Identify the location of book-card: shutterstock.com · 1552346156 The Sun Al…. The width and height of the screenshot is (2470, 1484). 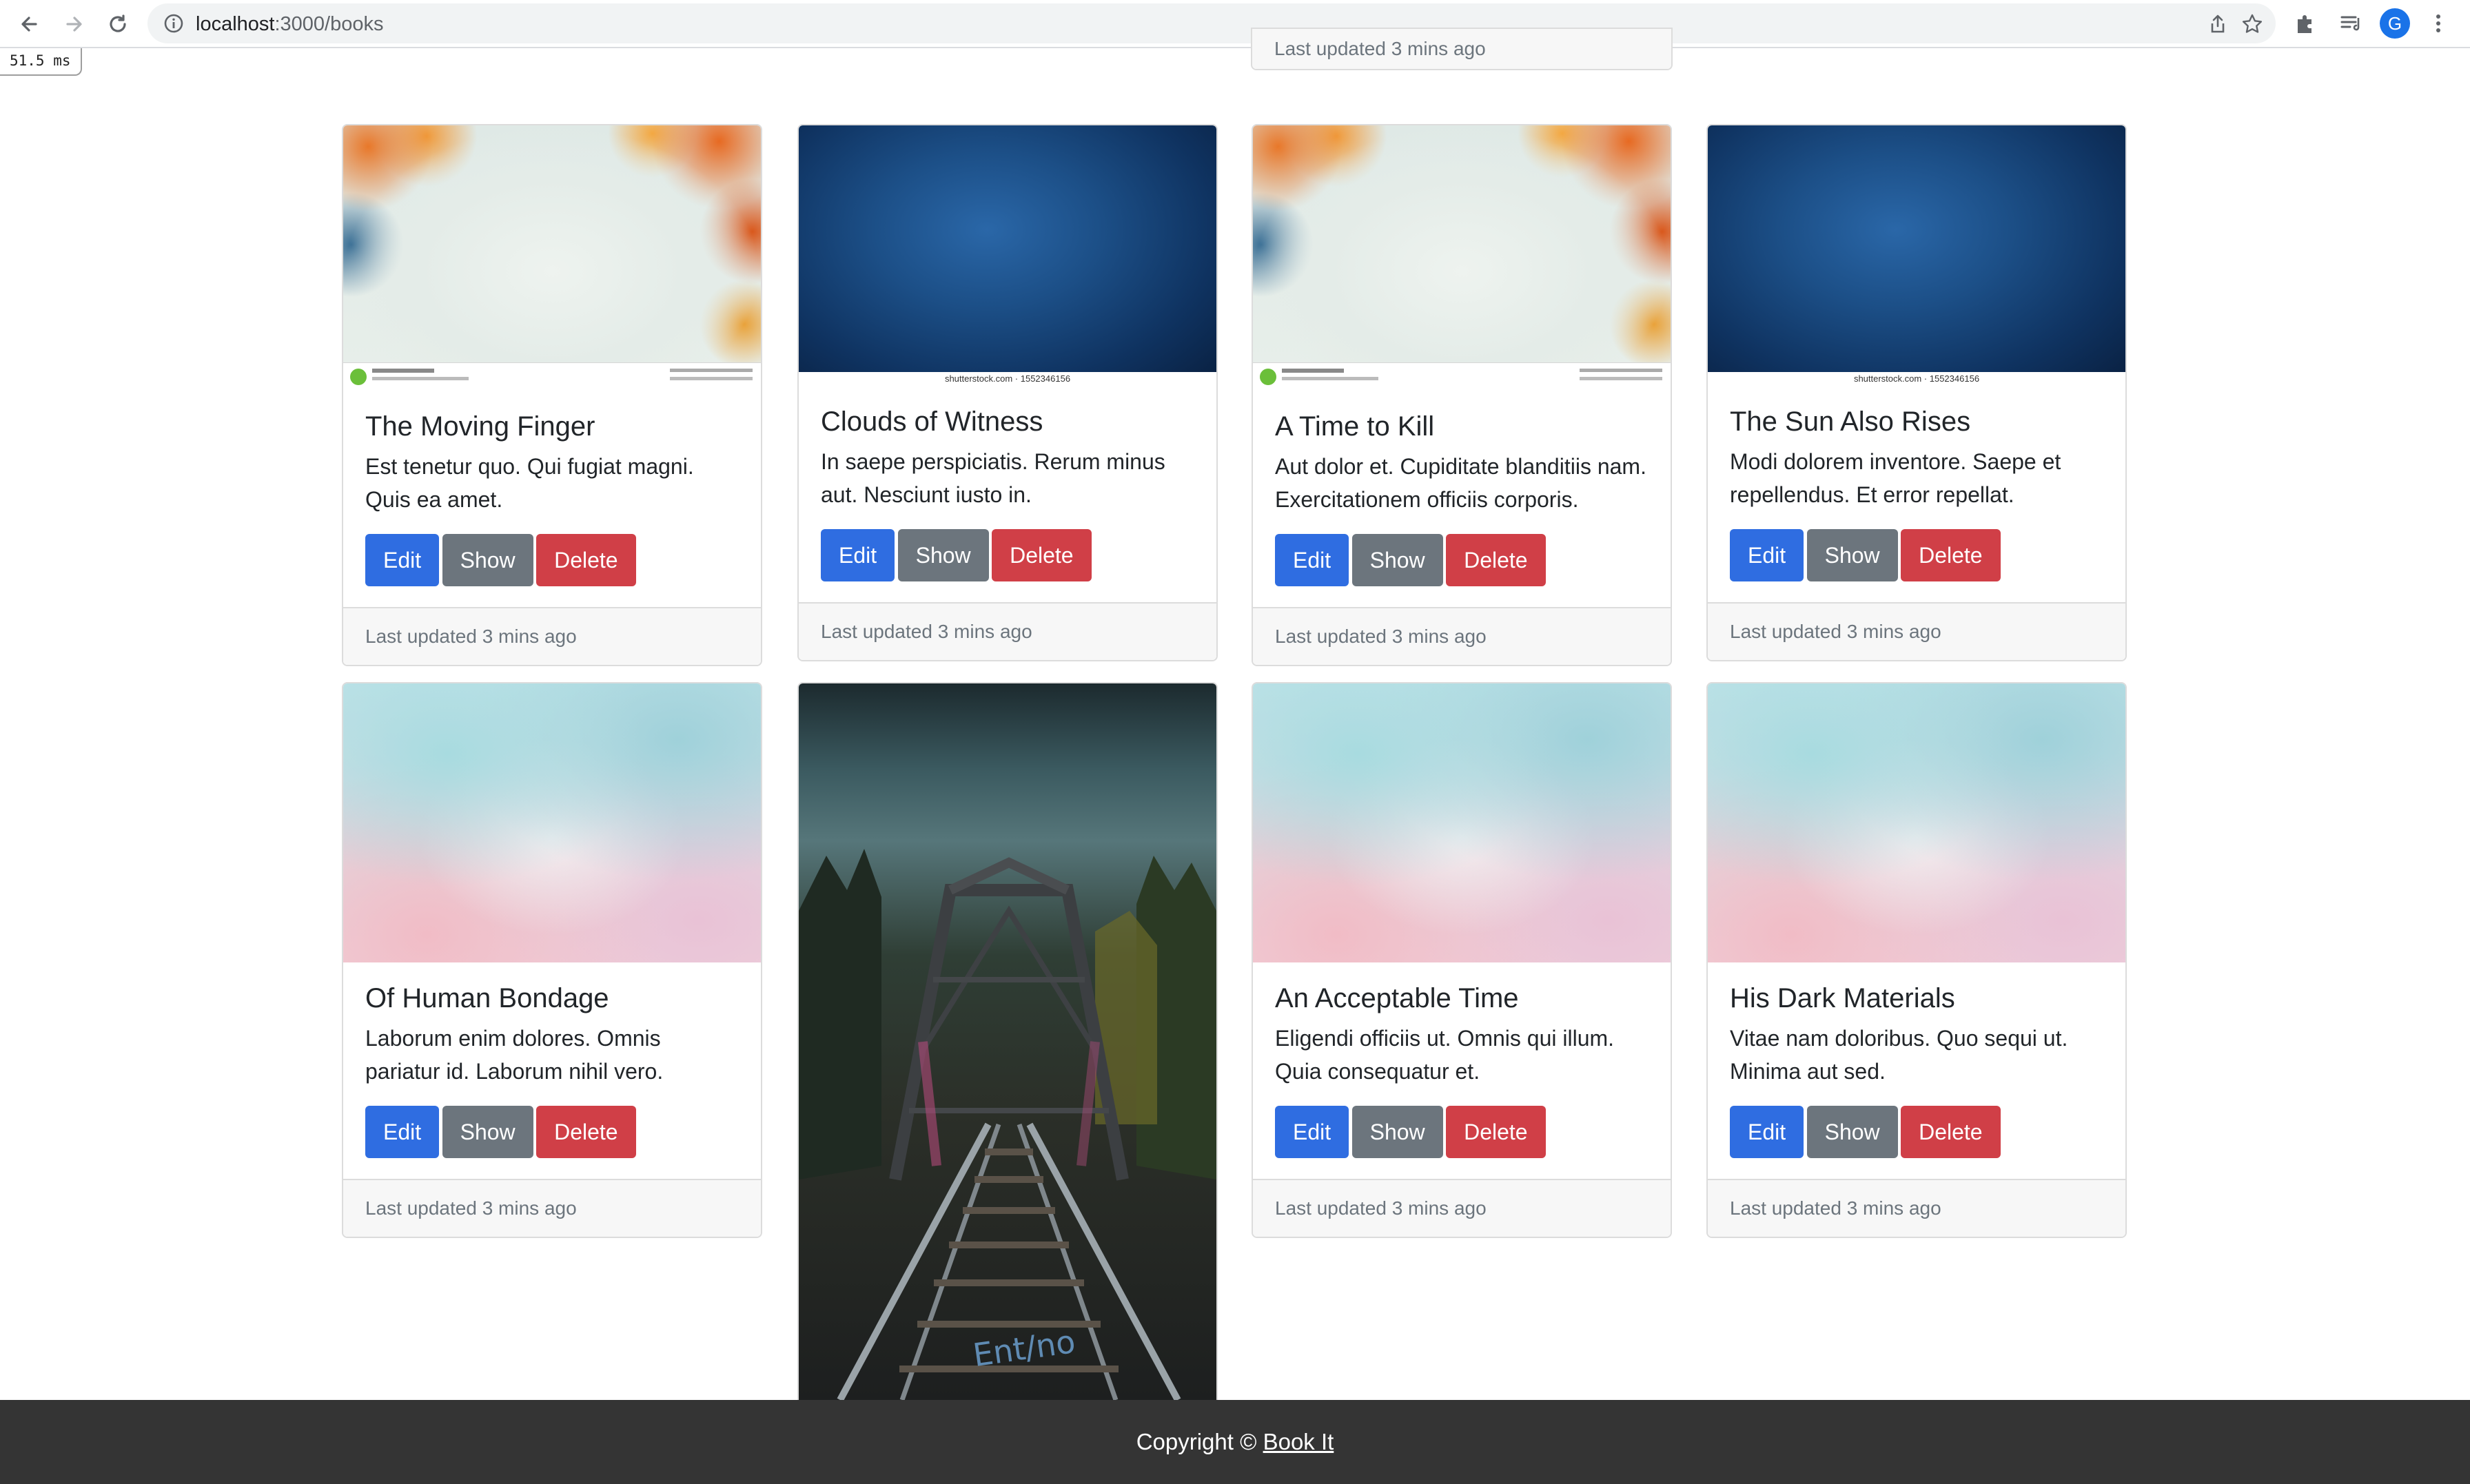
(1916, 392).